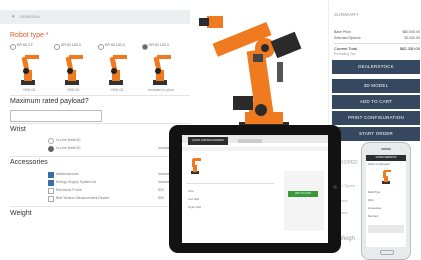 The image size is (421, 260). What do you see at coordinates (377, 48) in the screenshot?
I see `summary-total: Current Total $82,330.00` at bounding box center [377, 48].